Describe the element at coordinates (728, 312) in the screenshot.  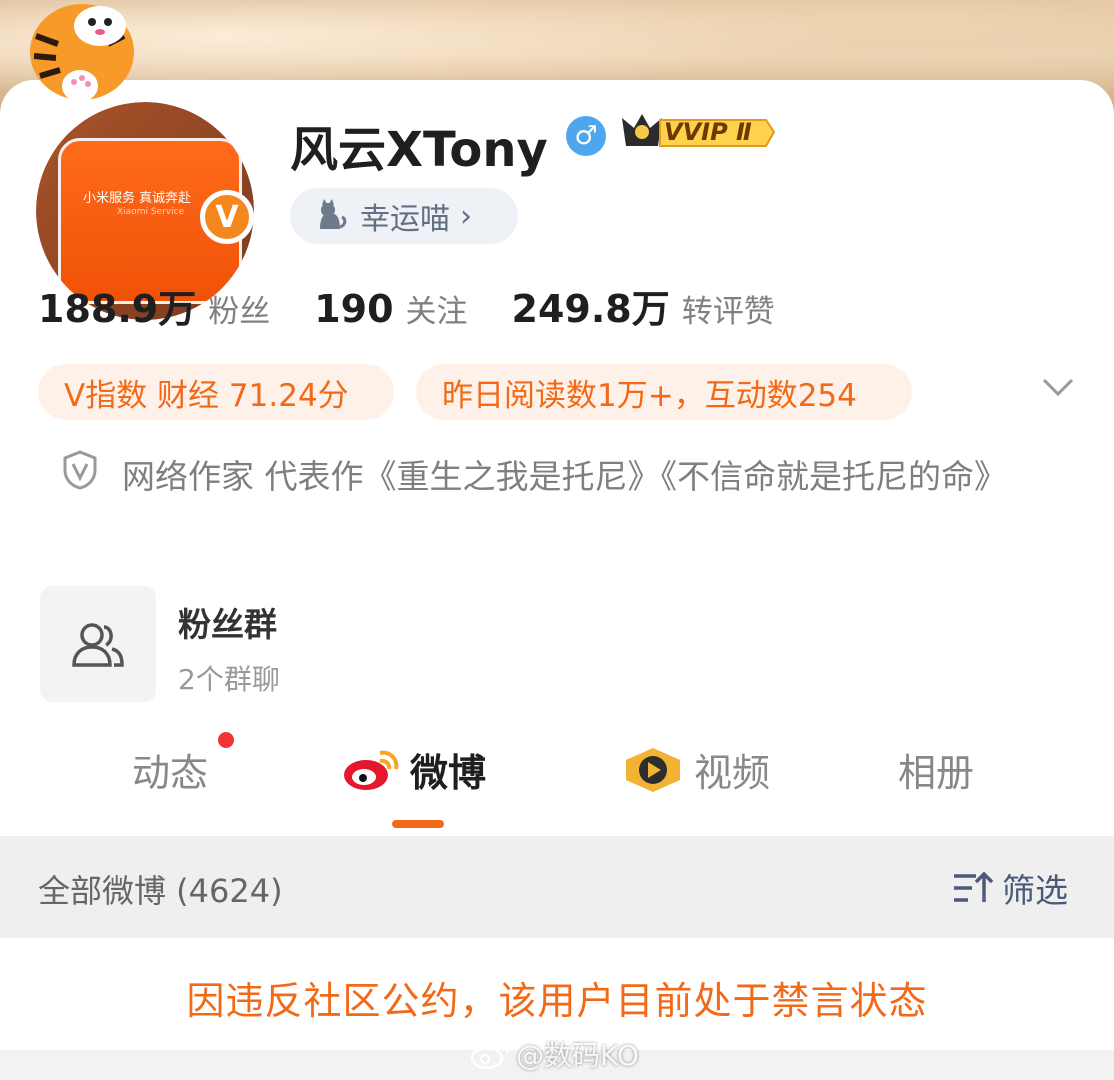
I see `stat-label: 转评赞` at that location.